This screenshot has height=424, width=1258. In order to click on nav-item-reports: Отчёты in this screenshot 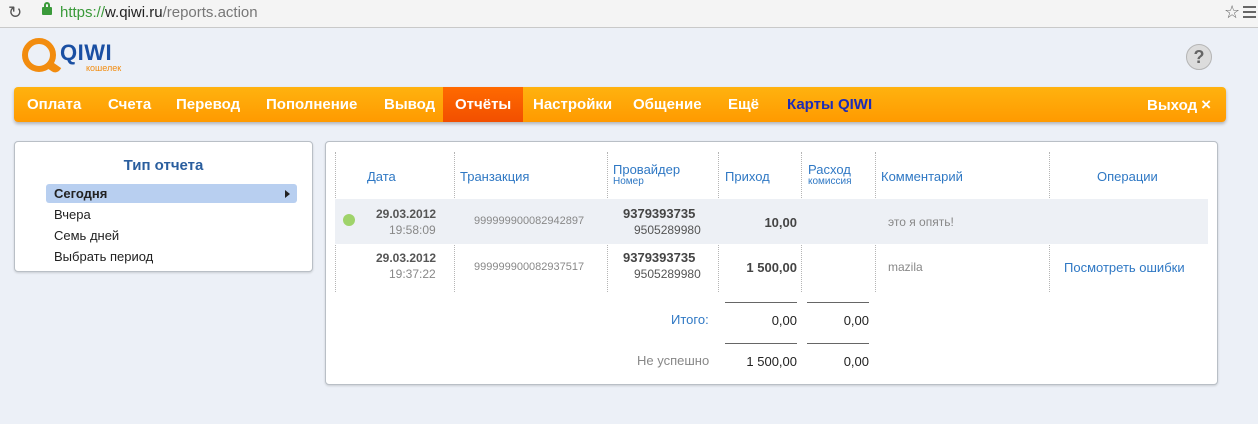, I will do `click(483, 104)`.